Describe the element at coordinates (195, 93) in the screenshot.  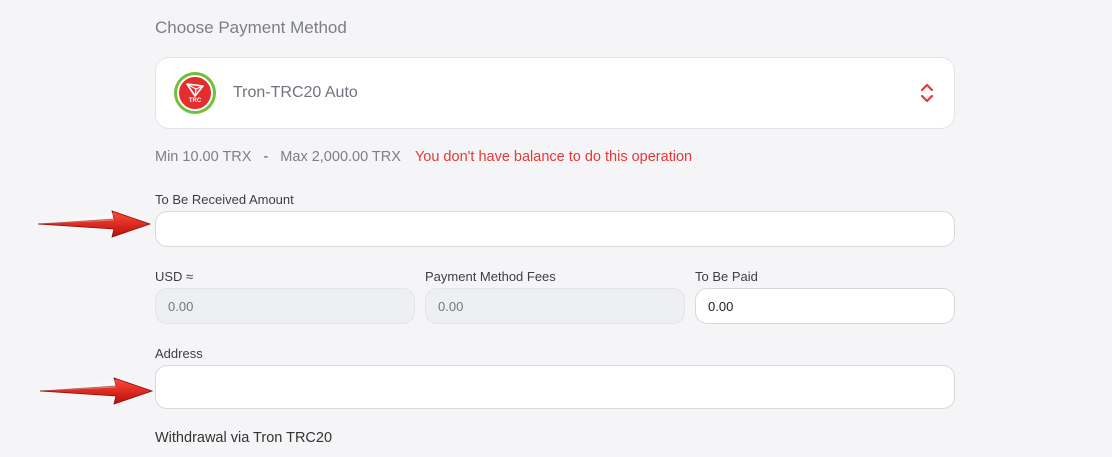
I see `tron-logo-icon: TRC` at that location.